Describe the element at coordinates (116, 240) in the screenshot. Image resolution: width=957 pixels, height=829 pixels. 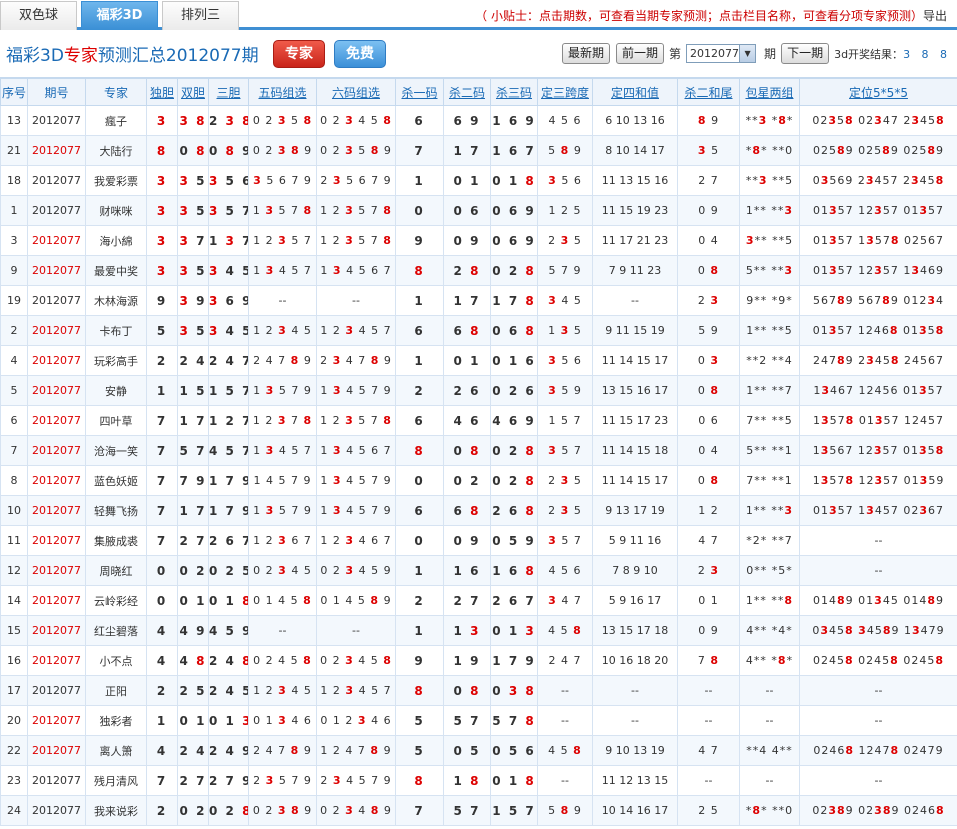
I see `cell-expert: 海小綿` at that location.